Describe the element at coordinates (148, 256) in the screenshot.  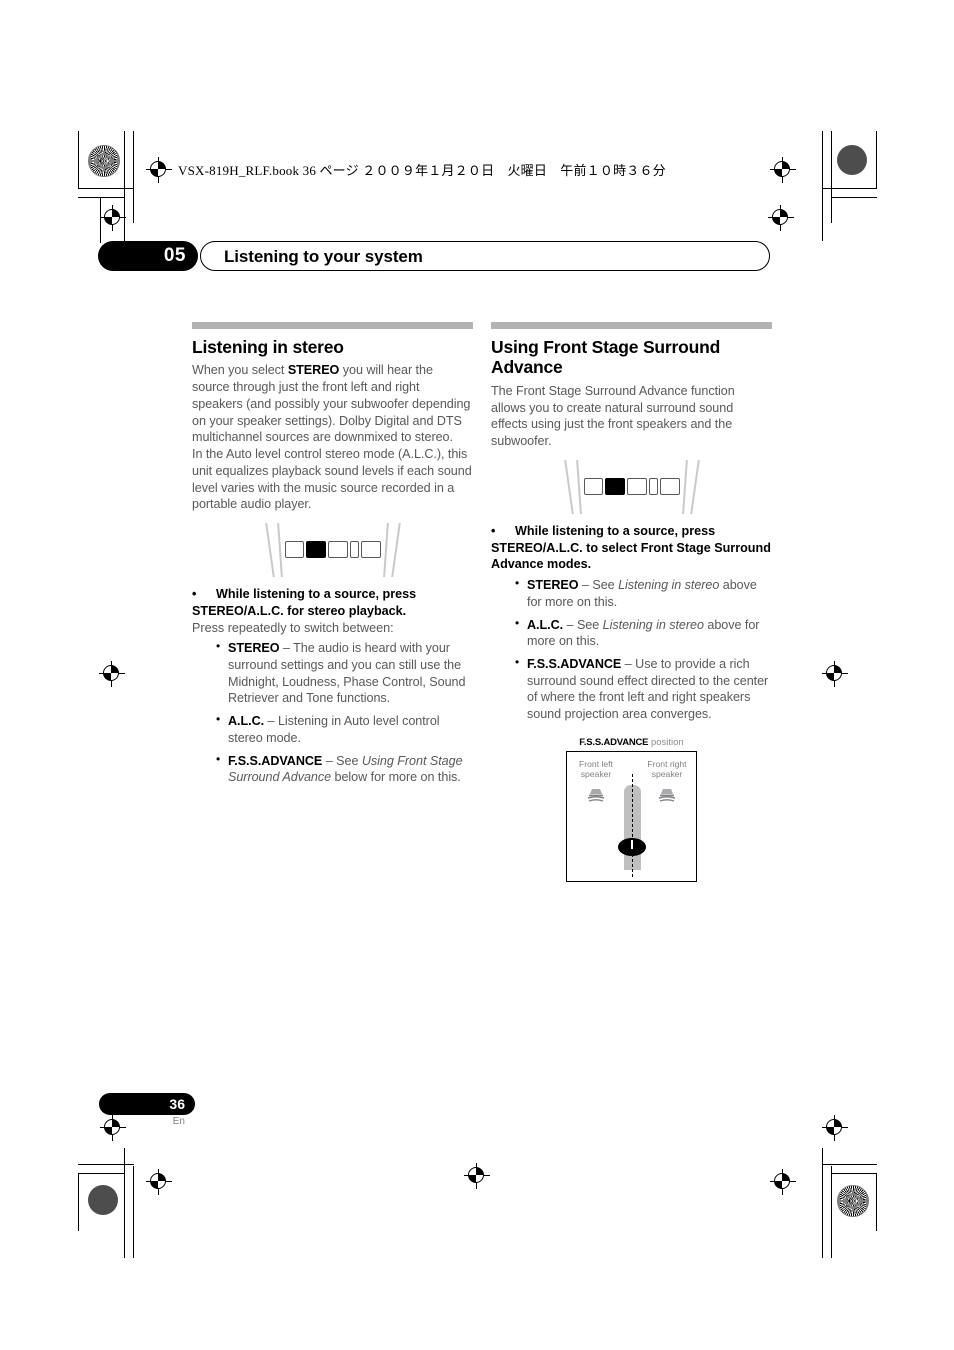
I see `chapter-number-badge: 05` at that location.